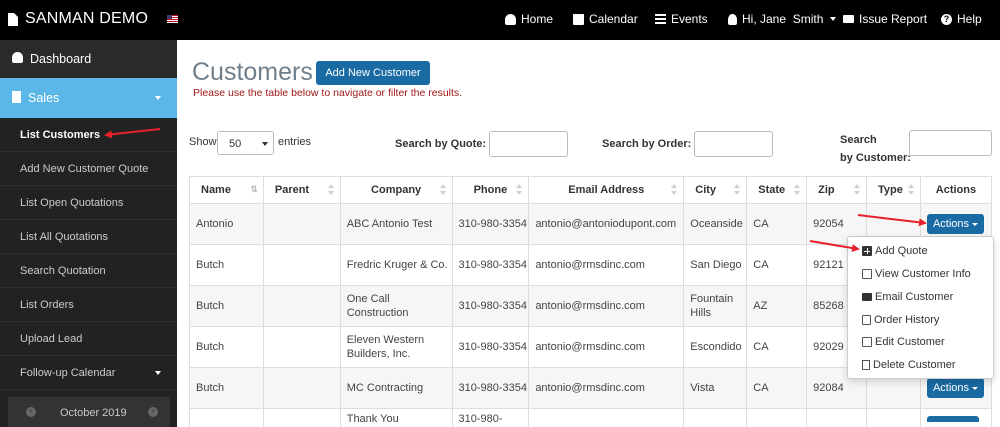 This screenshot has width=1000, height=427. I want to click on nav-issue-report: Issue Report, so click(885, 19).